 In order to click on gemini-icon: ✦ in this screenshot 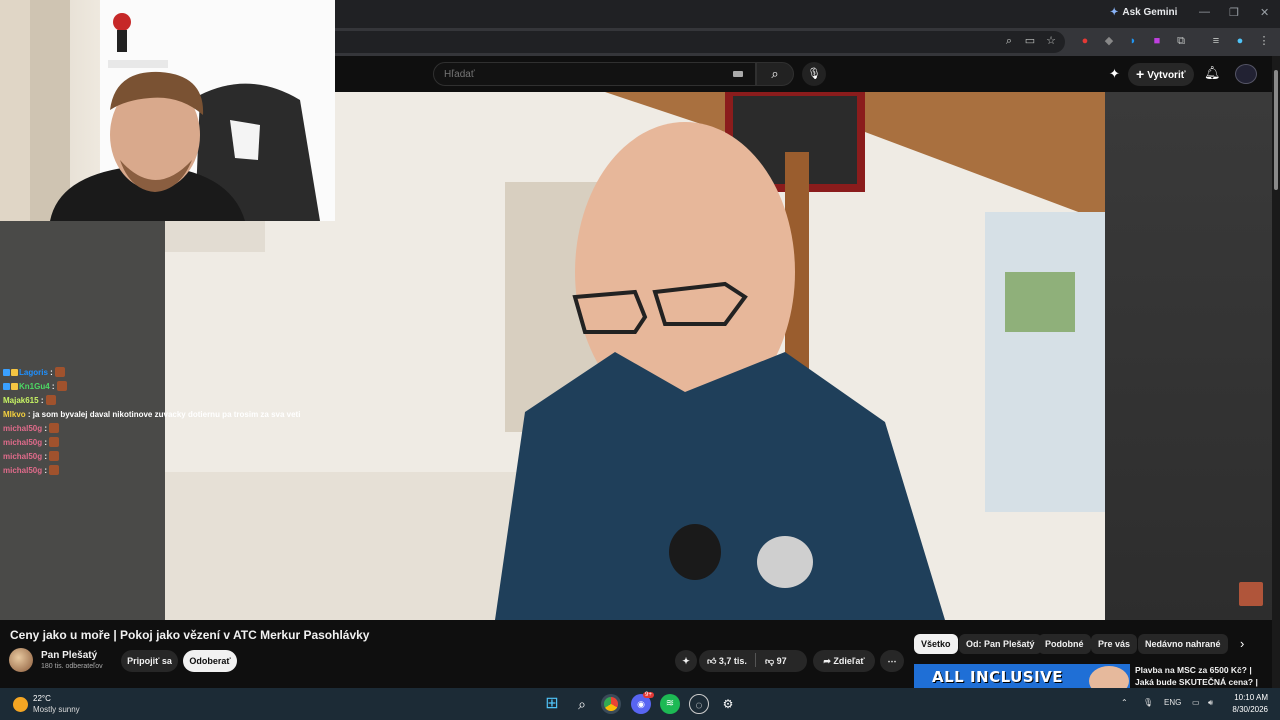, I will do `click(1114, 12)`.